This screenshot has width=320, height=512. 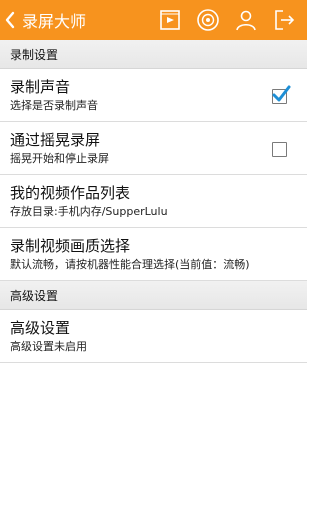 I want to click on setting-shake-record: 通过摇晃录屏 摇晃开始和停止录屏, so click(x=153, y=148).